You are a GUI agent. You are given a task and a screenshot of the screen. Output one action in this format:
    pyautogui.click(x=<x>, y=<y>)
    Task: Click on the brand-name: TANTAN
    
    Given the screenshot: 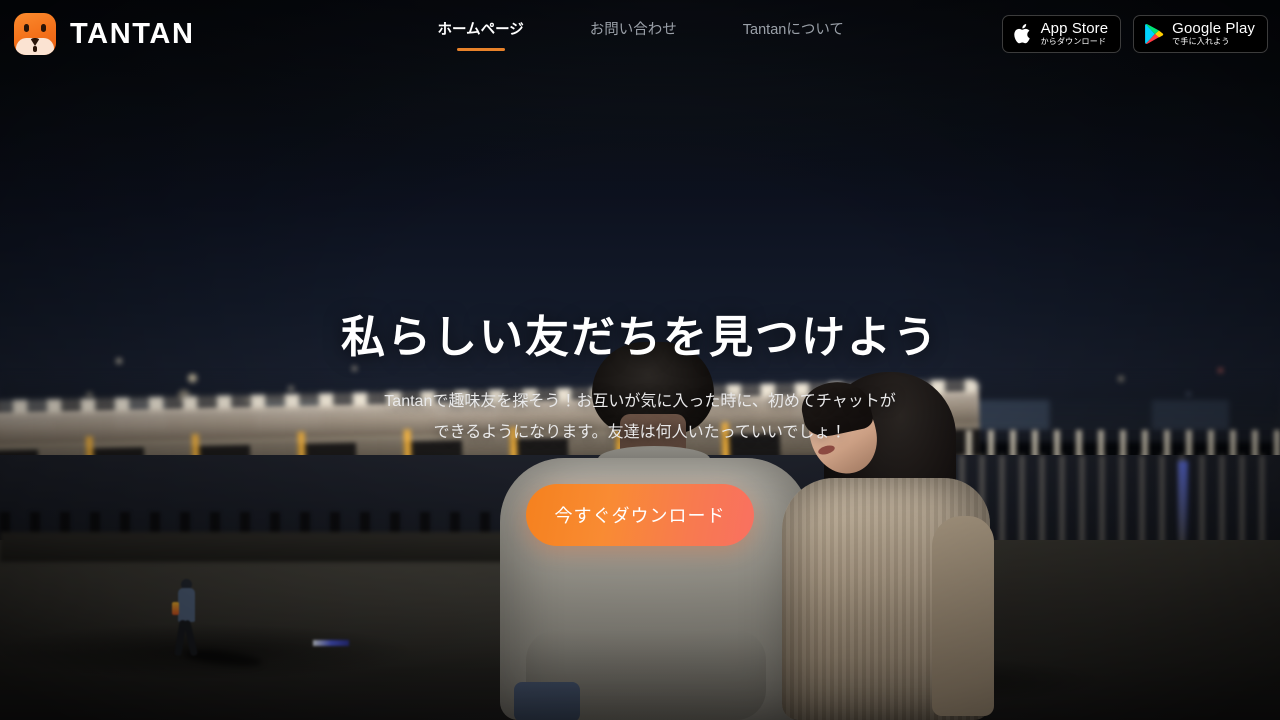 What is the action you would take?
    pyautogui.click(x=132, y=33)
    